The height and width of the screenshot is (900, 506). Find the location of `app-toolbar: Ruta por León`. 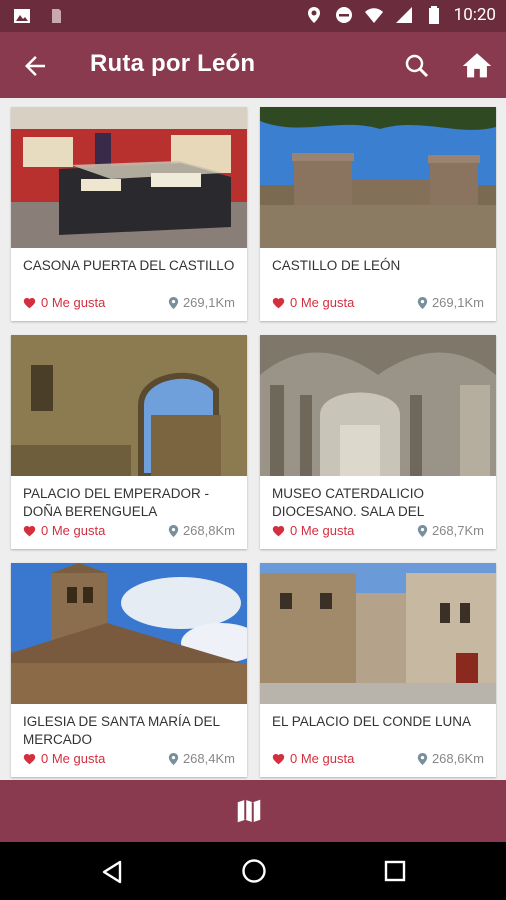

app-toolbar: Ruta por León is located at coordinates (253, 65).